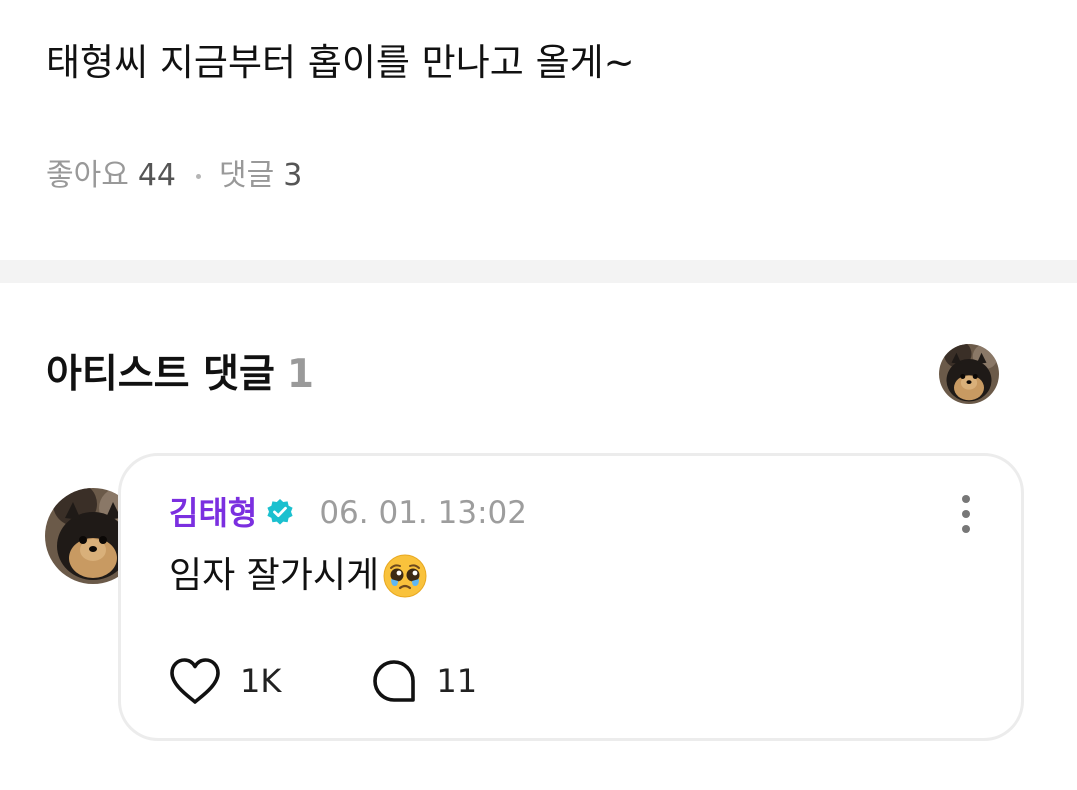  I want to click on comments-count: 3, so click(293, 175).